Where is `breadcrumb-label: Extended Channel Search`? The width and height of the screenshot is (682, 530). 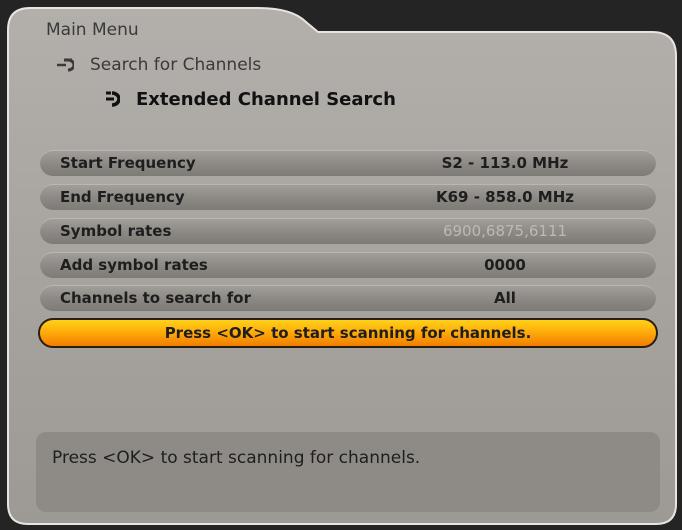
breadcrumb-label: Extended Channel Search is located at coordinates (266, 99).